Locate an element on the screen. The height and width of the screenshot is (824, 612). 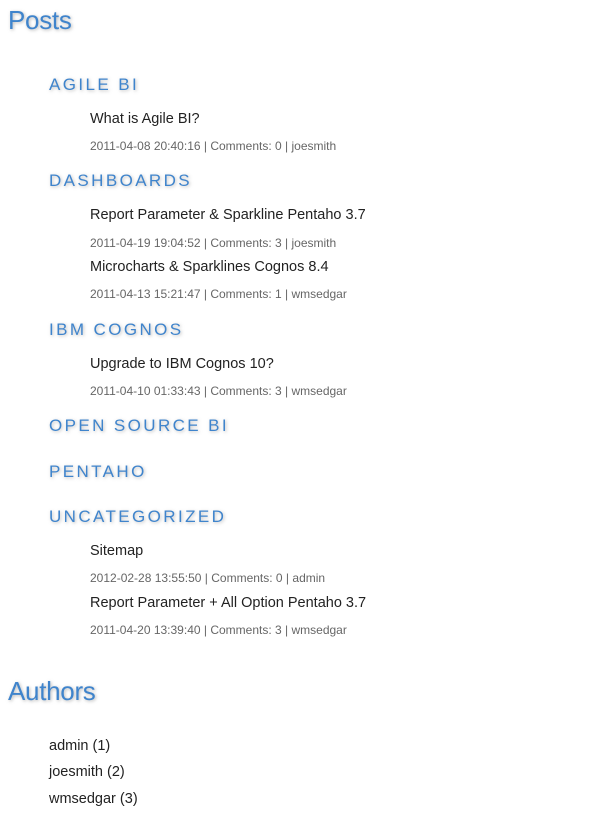
author-post-count: (2) is located at coordinates (116, 772).